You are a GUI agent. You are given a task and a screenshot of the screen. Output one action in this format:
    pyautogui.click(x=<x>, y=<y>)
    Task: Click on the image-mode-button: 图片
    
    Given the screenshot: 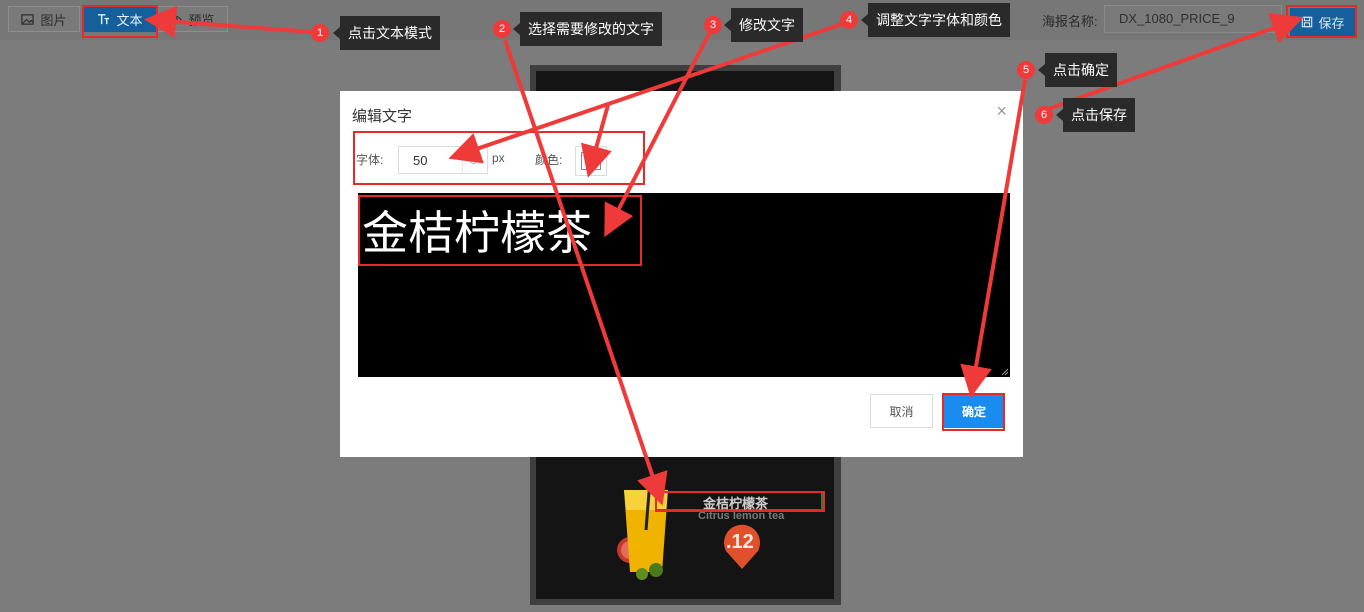 What is the action you would take?
    pyautogui.click(x=44, y=19)
    